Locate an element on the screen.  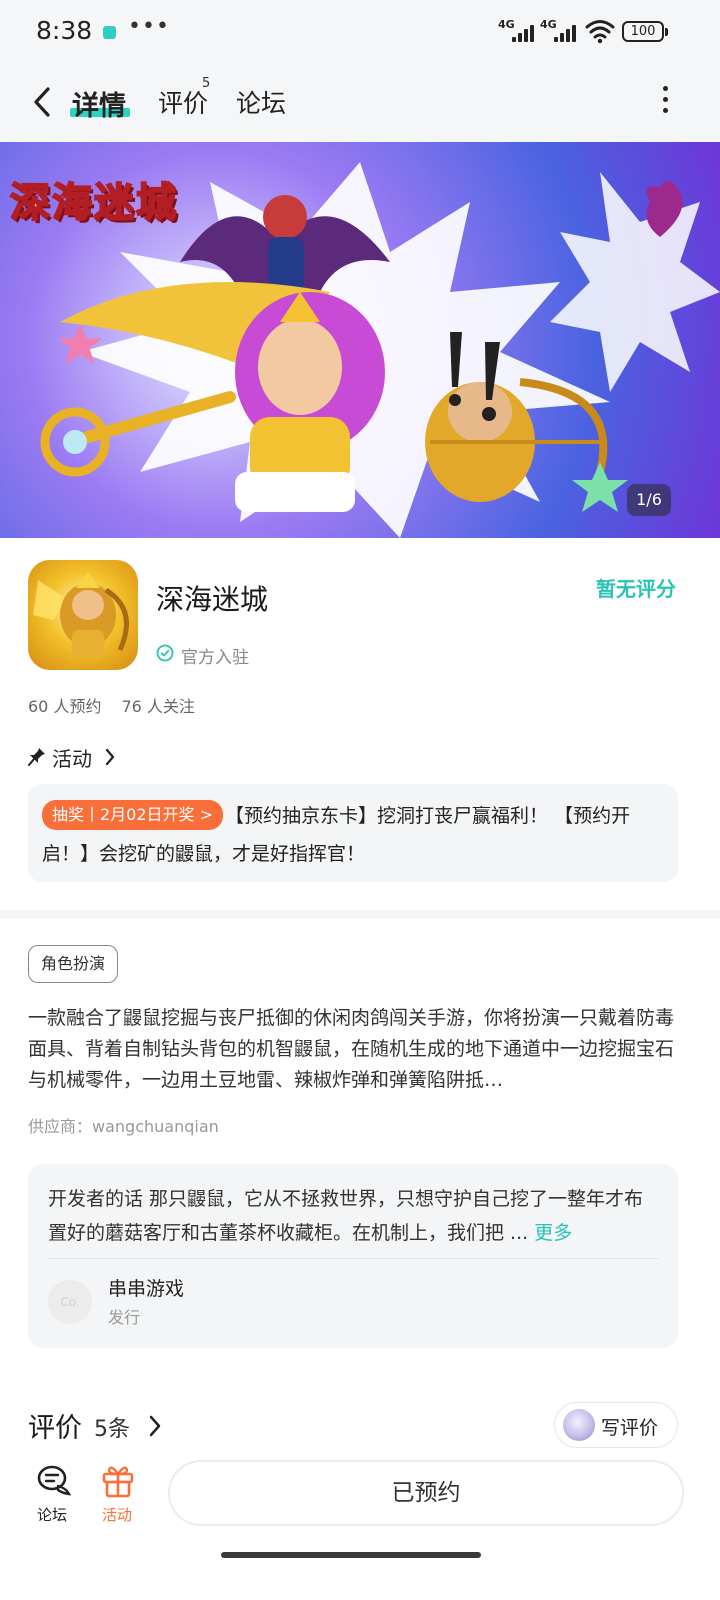
rating-text: 暂无评分 is located at coordinates (636, 589).